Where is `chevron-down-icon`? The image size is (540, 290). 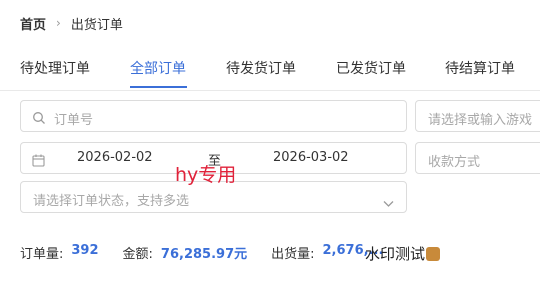
chevron-down-icon is located at coordinates (388, 202).